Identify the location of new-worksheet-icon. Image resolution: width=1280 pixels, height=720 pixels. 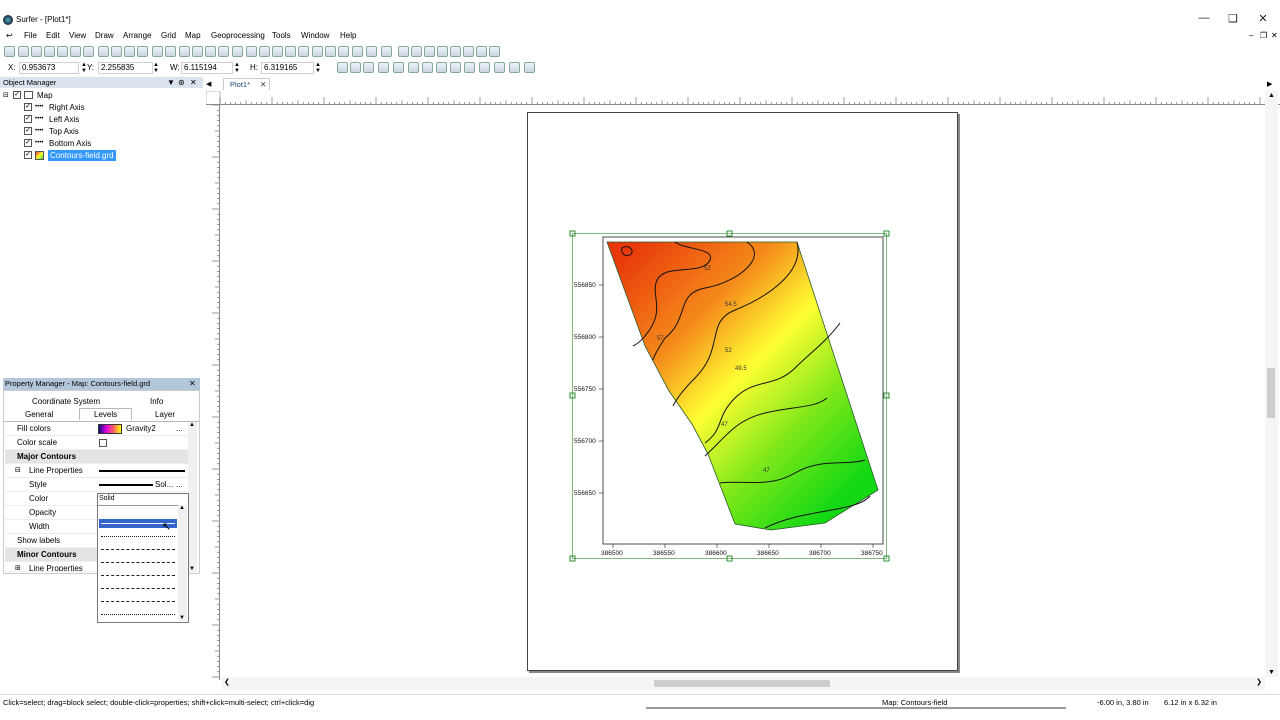
(23, 51).